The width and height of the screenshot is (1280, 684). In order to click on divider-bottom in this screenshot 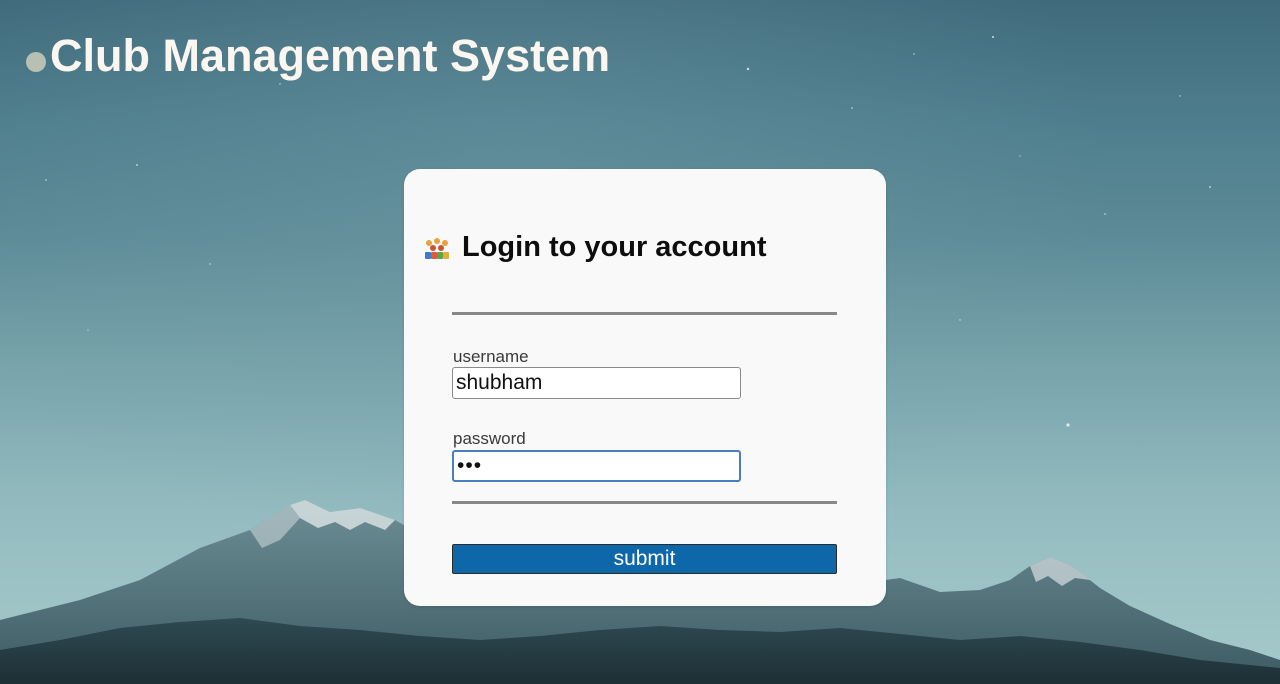, I will do `click(644, 502)`.